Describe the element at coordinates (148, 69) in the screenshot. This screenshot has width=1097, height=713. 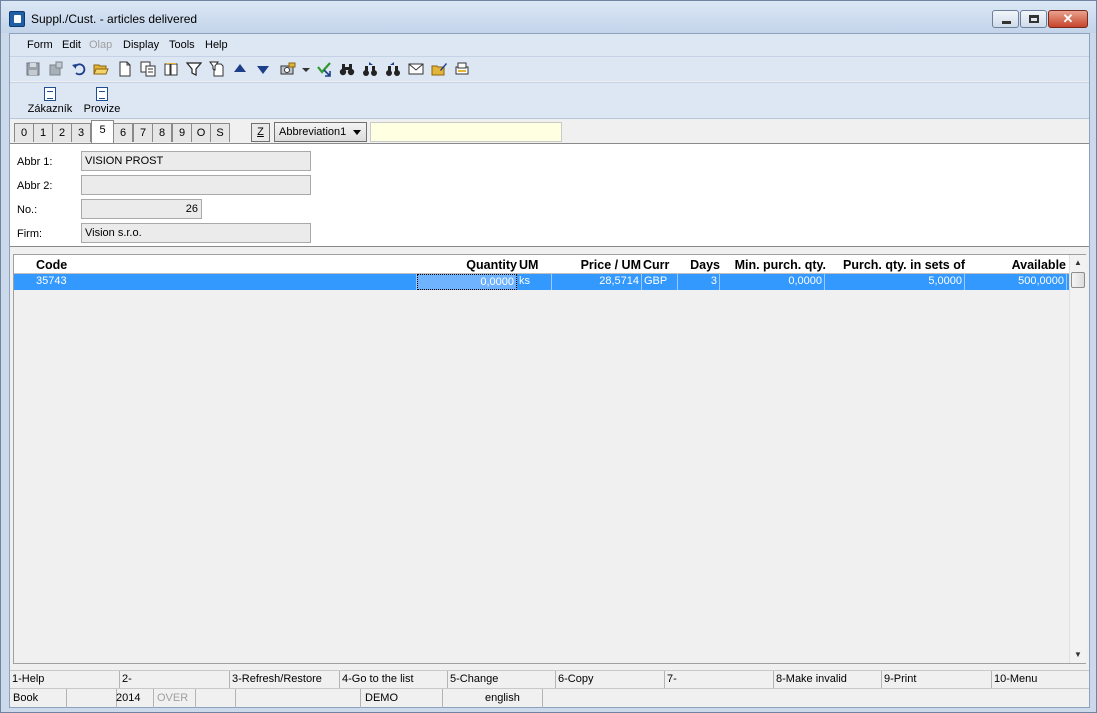
I see `copy-icon` at that location.